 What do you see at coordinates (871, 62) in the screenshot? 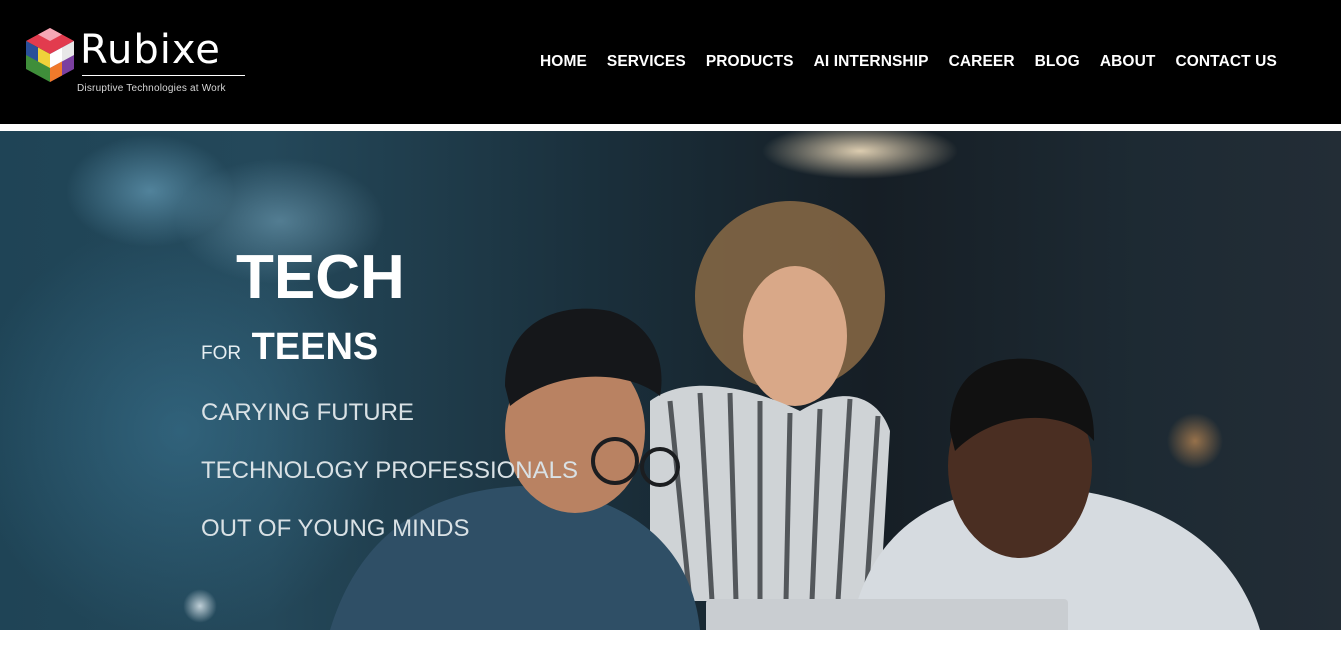
I see `nav-ai-internship: AI INTERNSHIP` at bounding box center [871, 62].